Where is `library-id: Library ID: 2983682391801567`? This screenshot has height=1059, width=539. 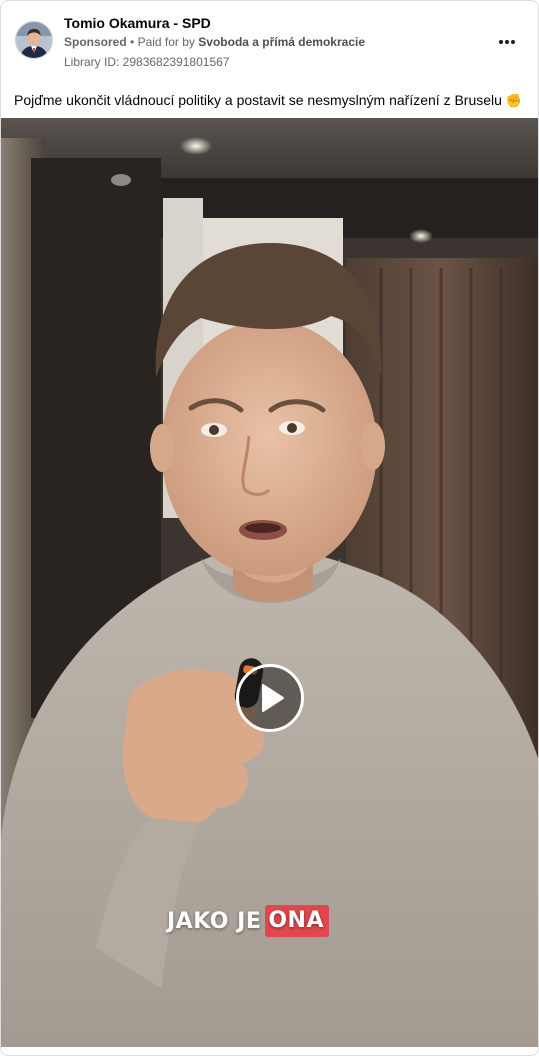
library-id: Library ID: 2983682391801567 is located at coordinates (147, 62).